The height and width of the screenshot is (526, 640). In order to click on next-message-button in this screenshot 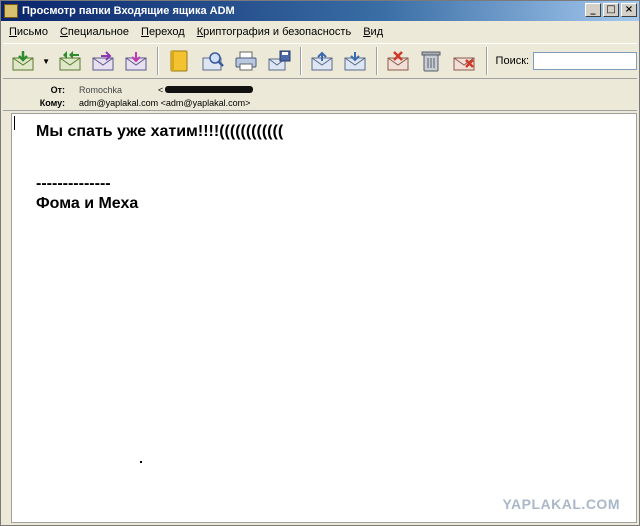, I will do `click(355, 61)`.